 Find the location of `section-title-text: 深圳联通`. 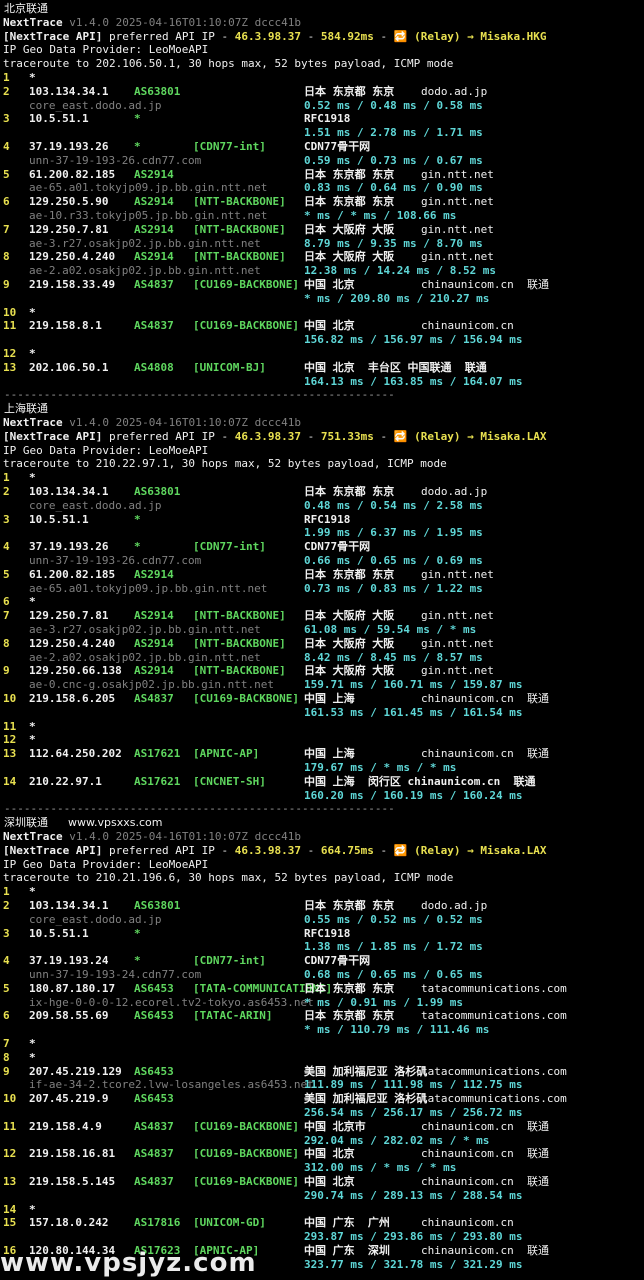

section-title-text: 深圳联通 is located at coordinates (26, 823).